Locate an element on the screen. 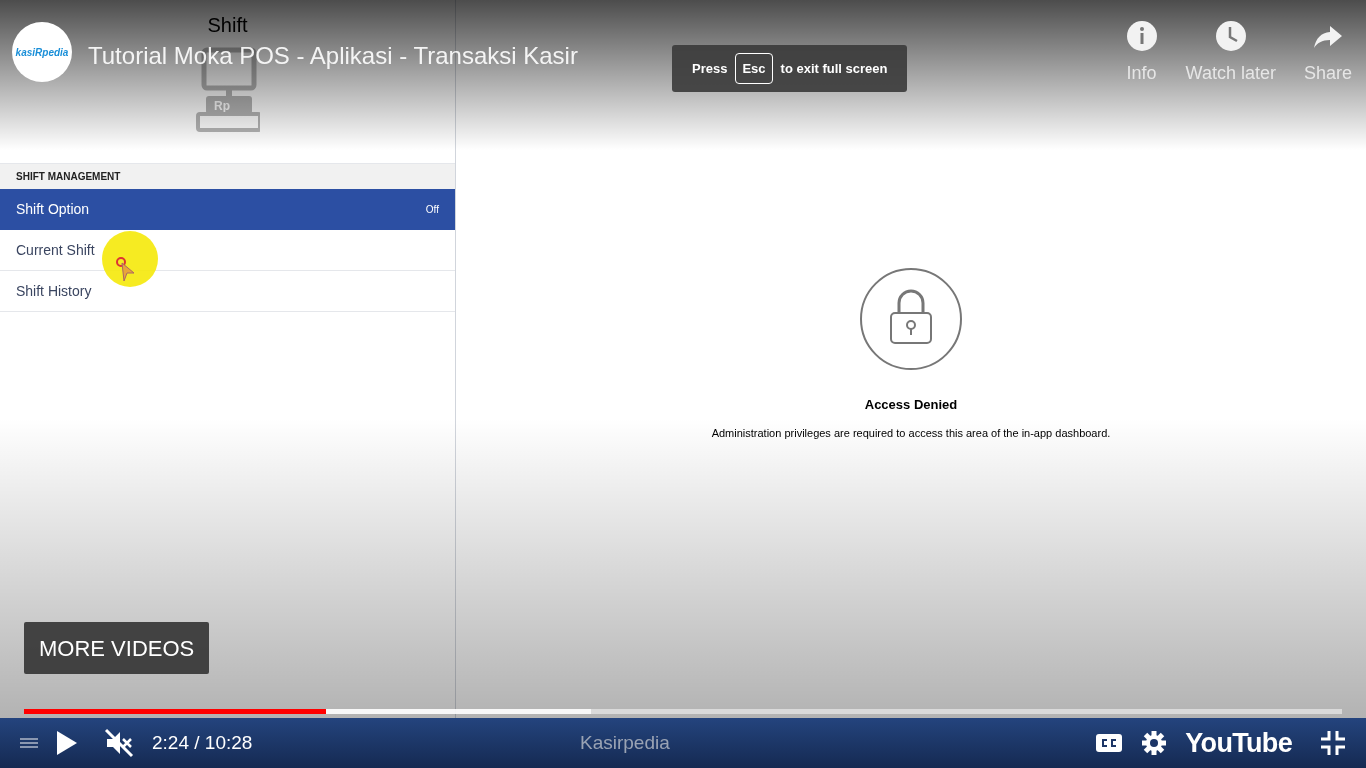 The image size is (1366, 768). progress-track is located at coordinates (683, 711).